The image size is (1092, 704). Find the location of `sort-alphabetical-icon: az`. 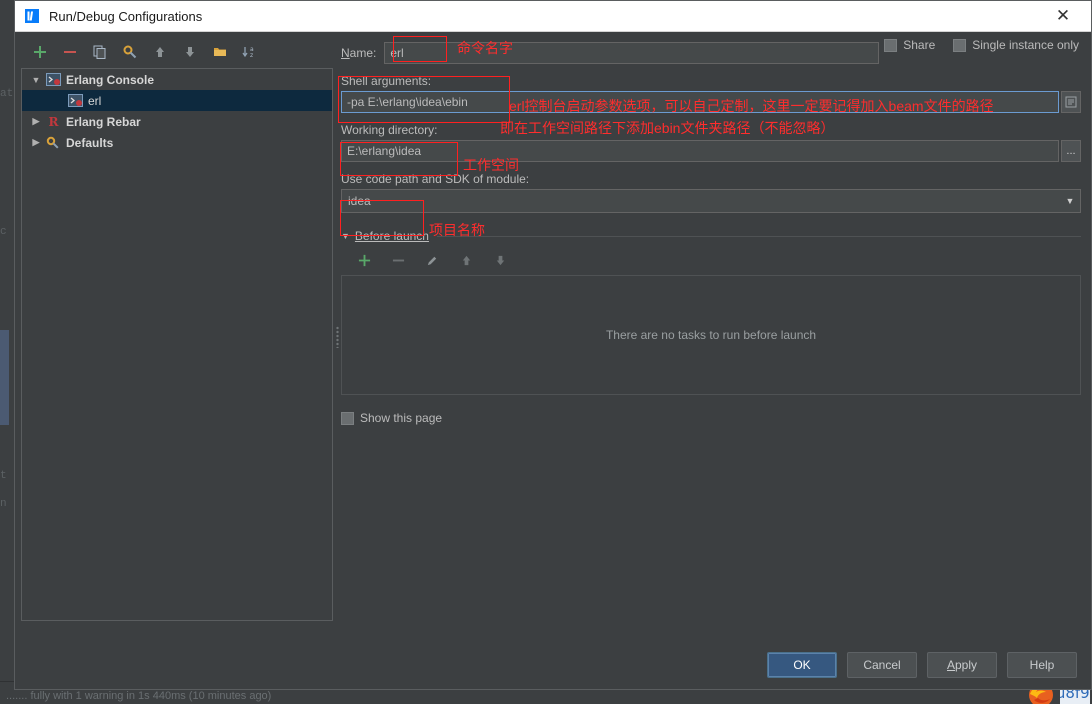

sort-alphabetical-icon: az is located at coordinates (250, 52).